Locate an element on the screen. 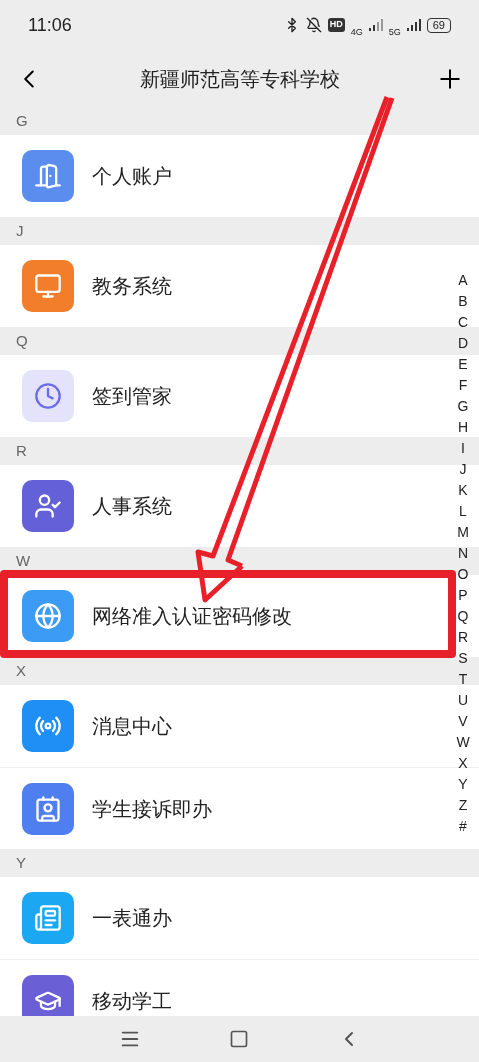 The image size is (479, 1062). index-letter: R is located at coordinates (463, 637).